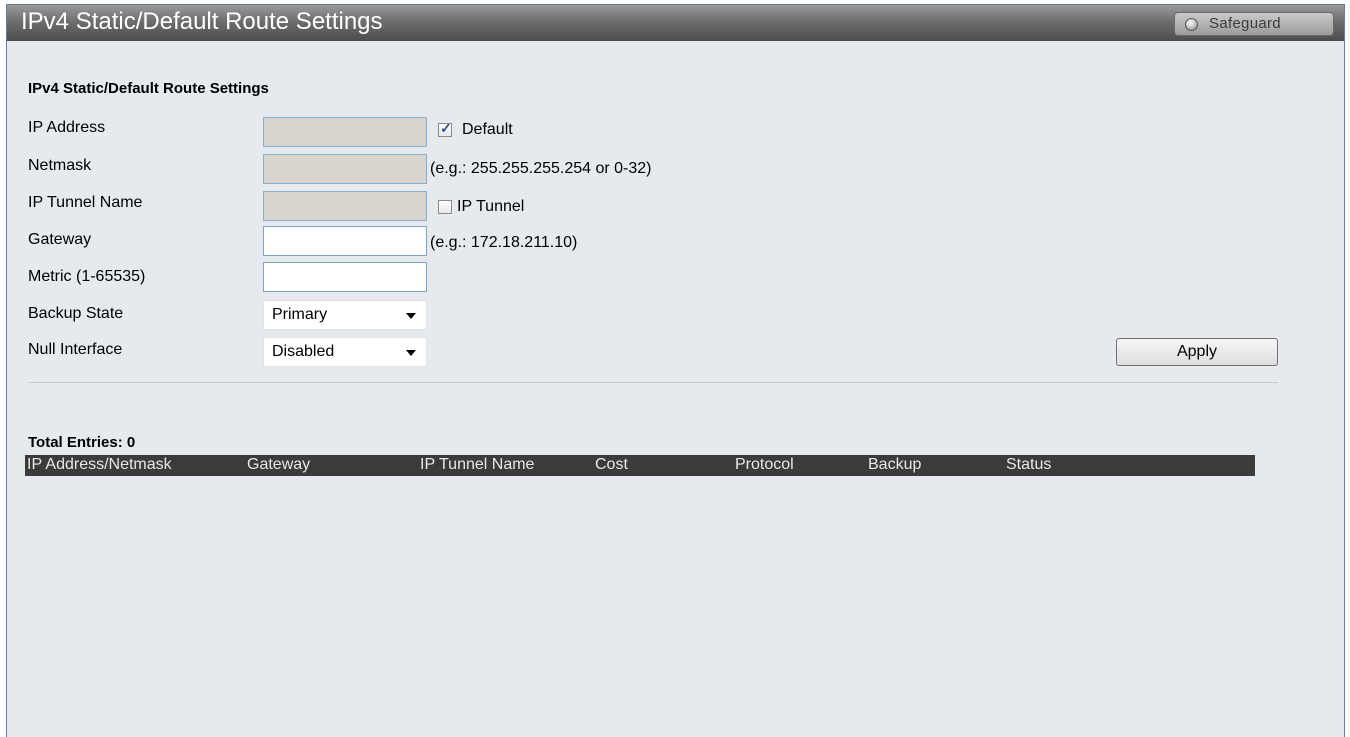  Describe the element at coordinates (345, 277) in the screenshot. I see `metric-input` at that location.